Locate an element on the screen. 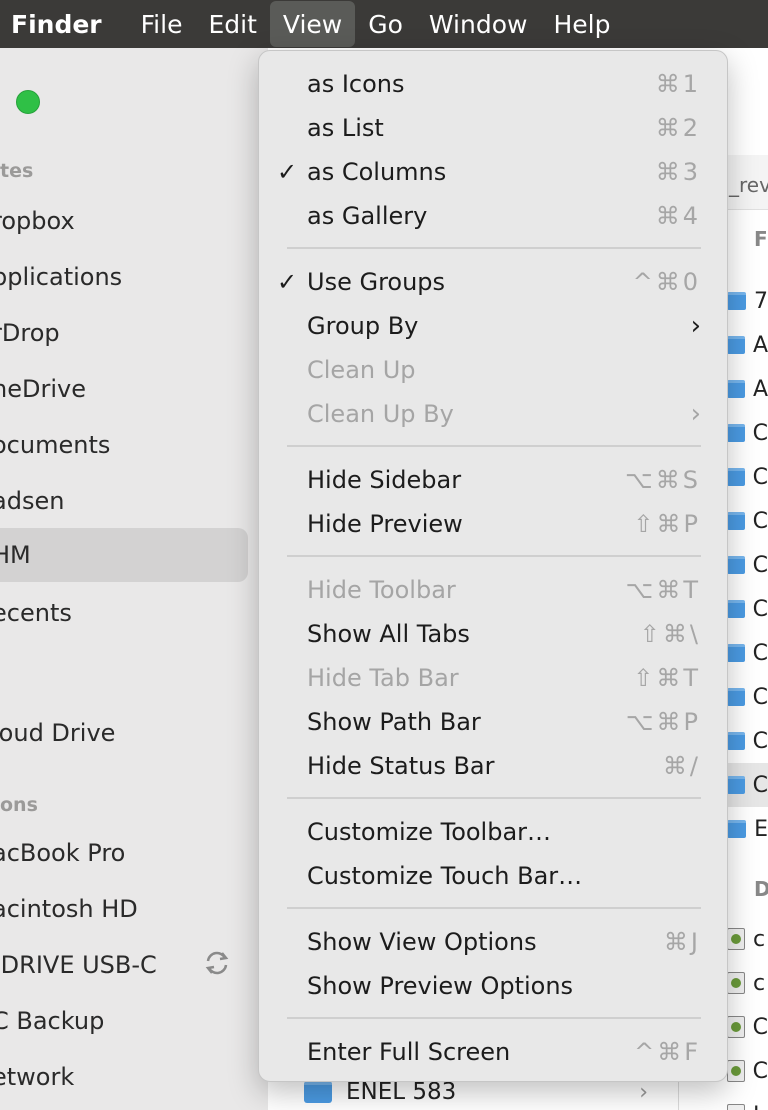 The width and height of the screenshot is (768, 1110). menu-item-label: Enter Full Screen is located at coordinates (409, 1052).